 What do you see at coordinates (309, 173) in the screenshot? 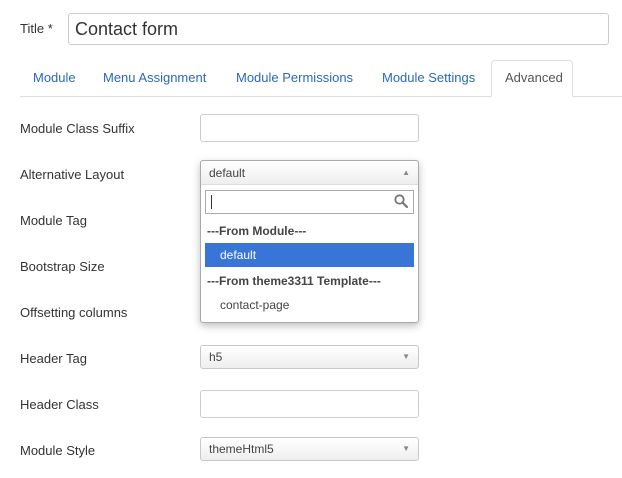
I see `alternative-layout-select: default ▲` at bounding box center [309, 173].